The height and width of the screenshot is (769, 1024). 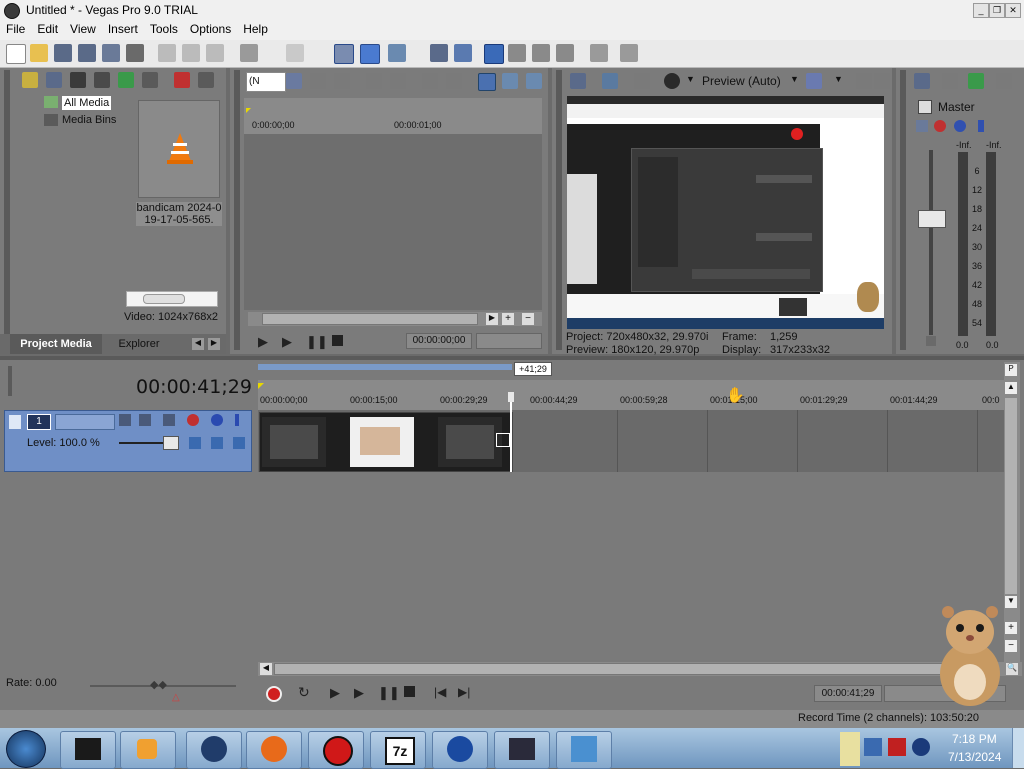 I want to click on normal-edit-tool-icon, so click(x=494, y=54).